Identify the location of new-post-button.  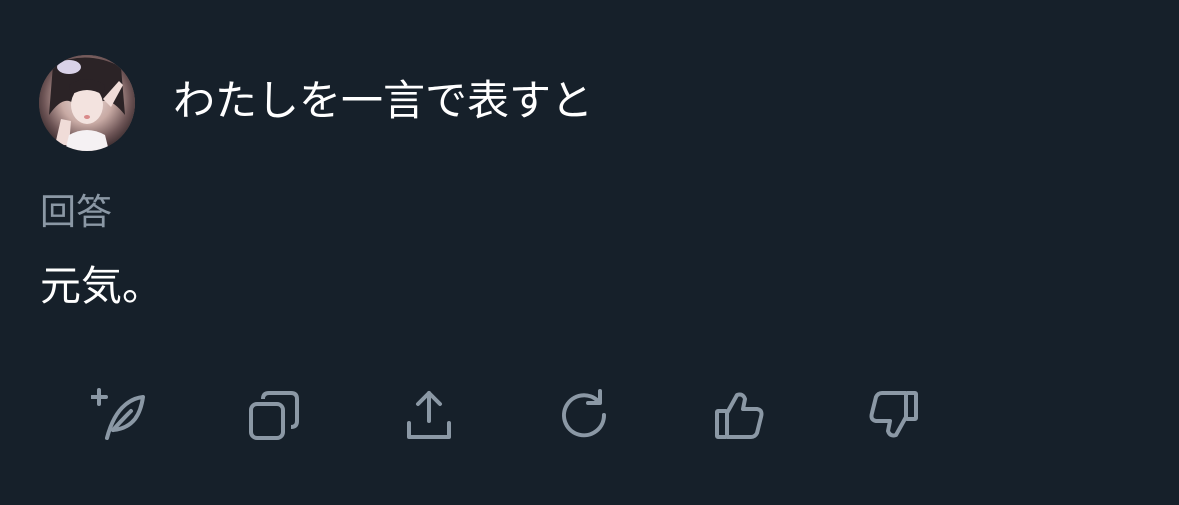
(119, 415).